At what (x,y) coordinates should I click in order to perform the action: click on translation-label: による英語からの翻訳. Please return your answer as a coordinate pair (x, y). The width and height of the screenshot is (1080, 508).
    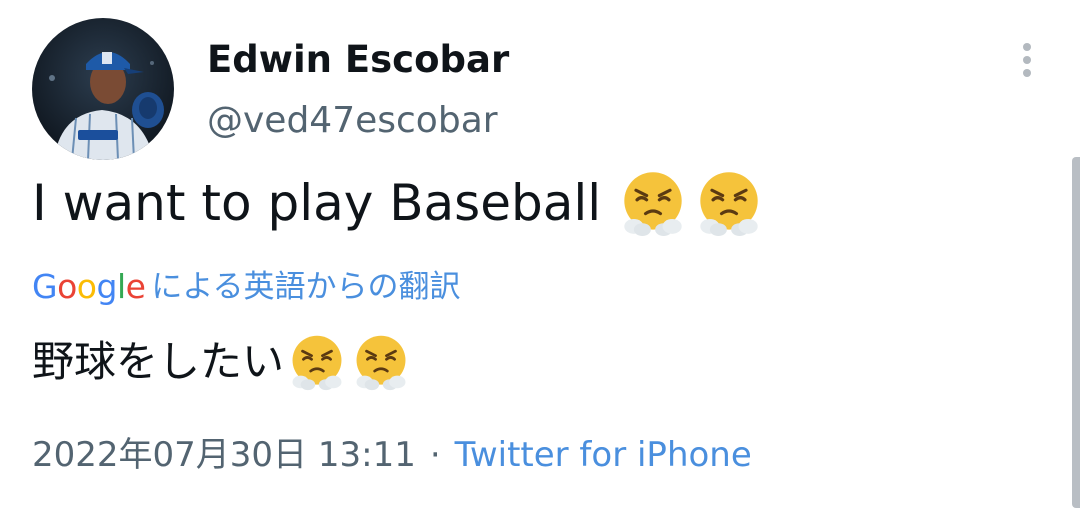
    Looking at the image, I should click on (305, 287).